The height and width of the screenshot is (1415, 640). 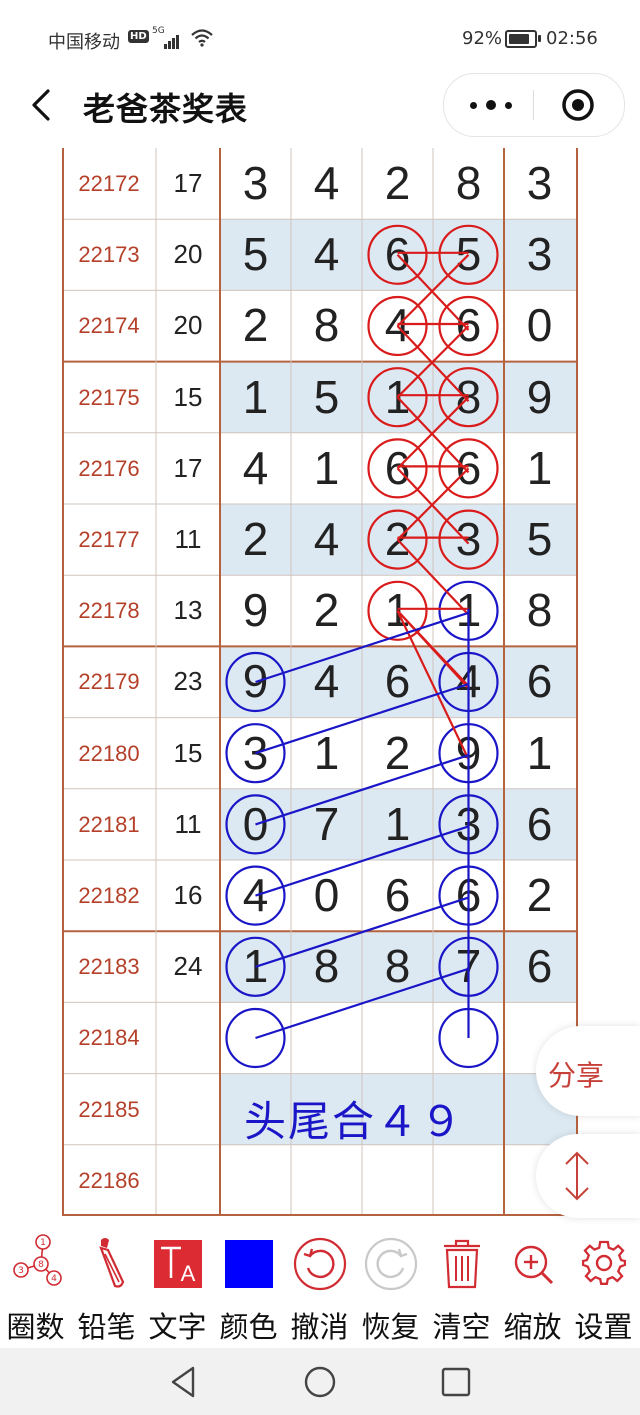 I want to click on target-icon, so click(x=578, y=105).